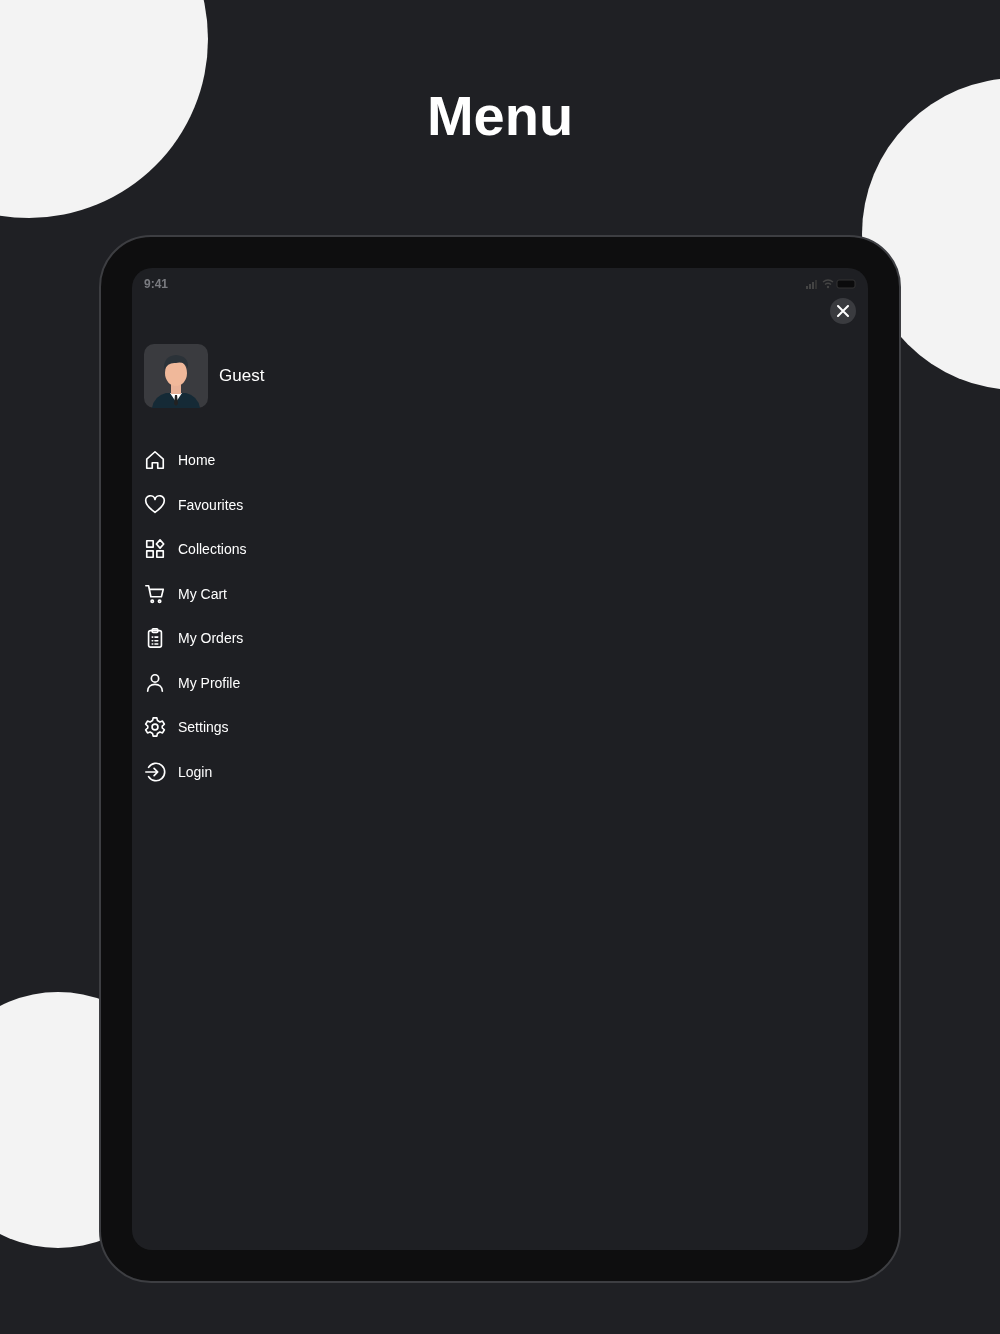  Describe the element at coordinates (500, 116) in the screenshot. I see `page-heading: Menu` at that location.